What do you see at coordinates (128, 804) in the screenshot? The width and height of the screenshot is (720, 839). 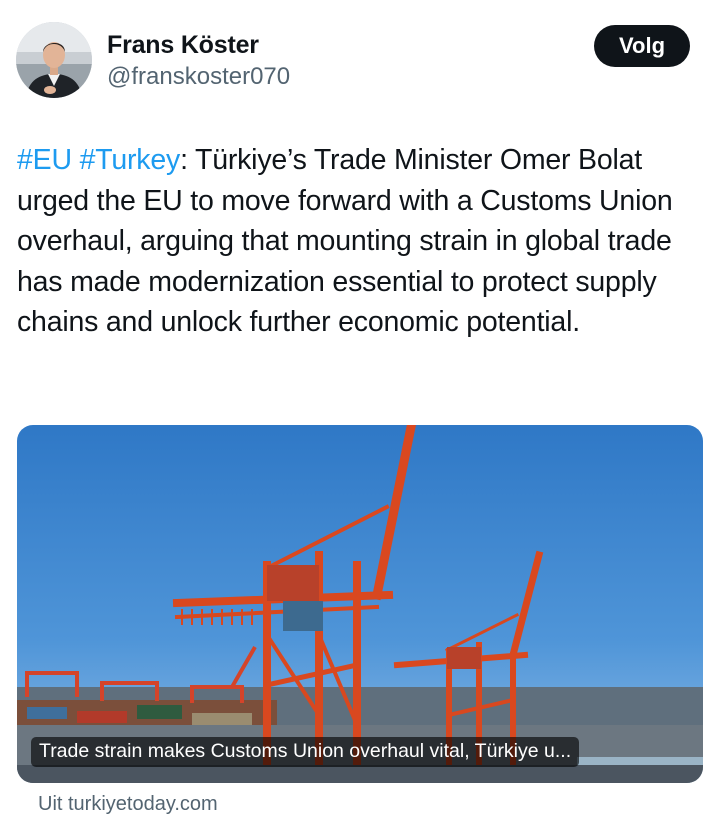 I see `link-card-source: Uit turkiyetoday.com` at bounding box center [128, 804].